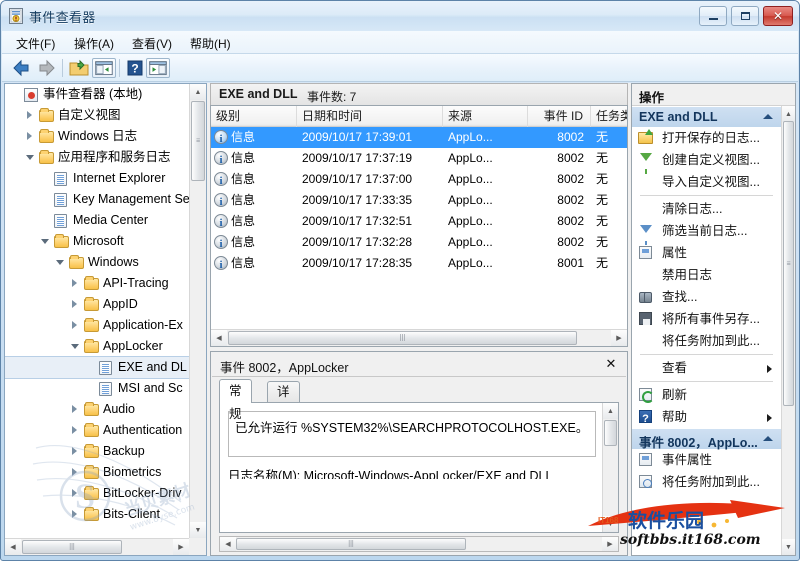  What do you see at coordinates (97, 451) in the screenshot?
I see `tree-node: Backup` at bounding box center [97, 451].